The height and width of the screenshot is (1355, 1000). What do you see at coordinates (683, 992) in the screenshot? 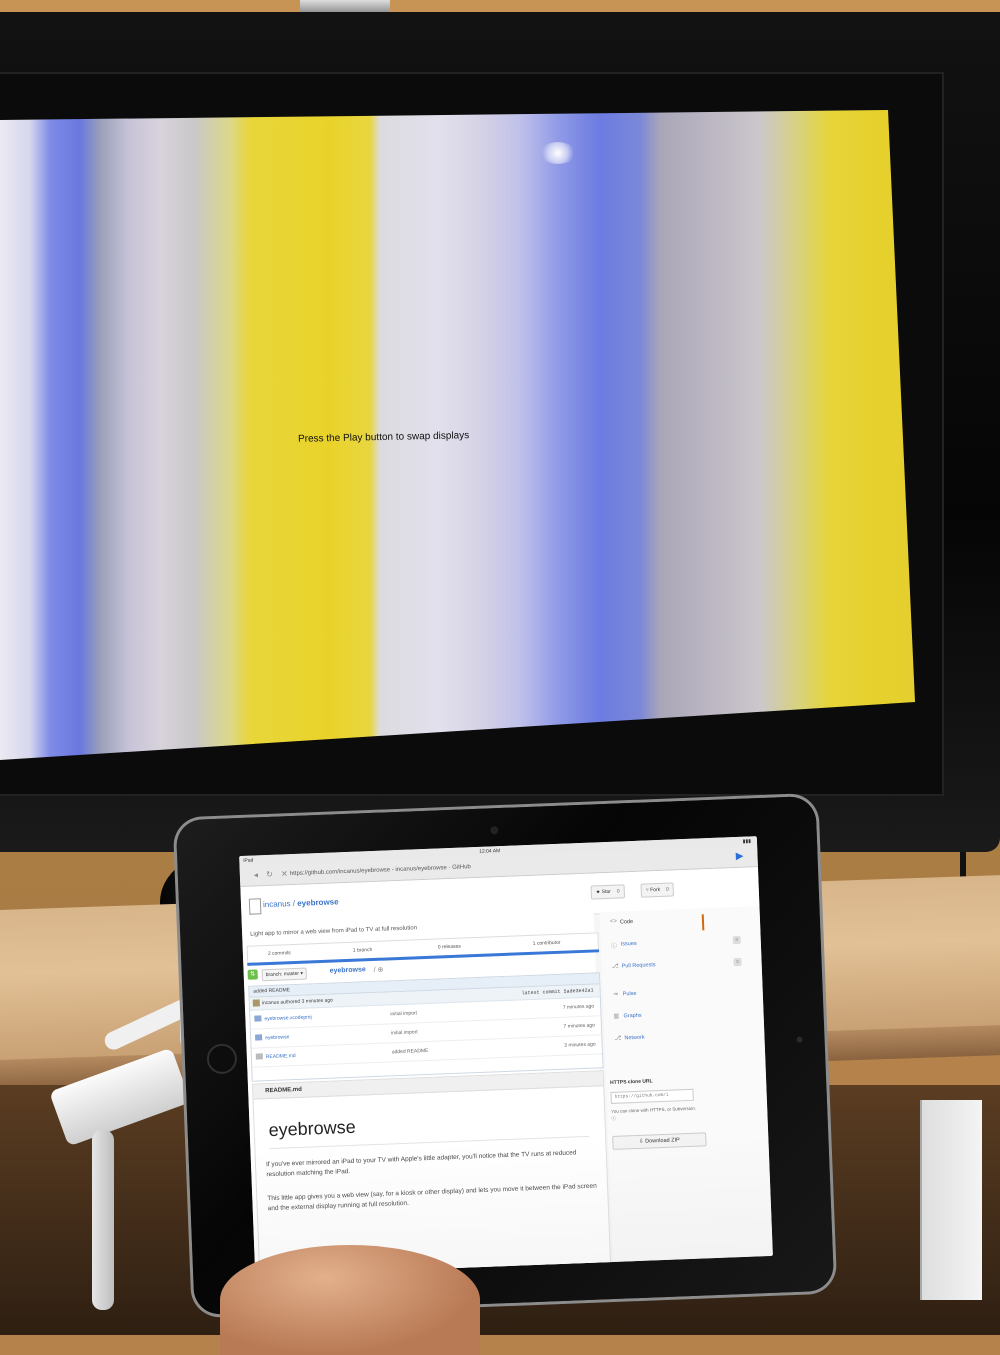
I see `sidebar-item-pulse: ⇥ Pulse` at bounding box center [683, 992].